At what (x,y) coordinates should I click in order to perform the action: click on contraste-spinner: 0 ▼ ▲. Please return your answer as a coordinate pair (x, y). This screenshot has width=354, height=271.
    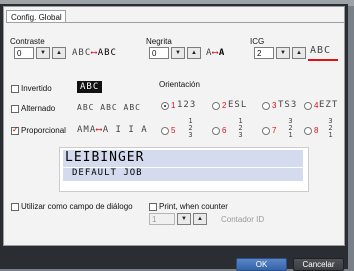
    Looking at the image, I should click on (40, 53).